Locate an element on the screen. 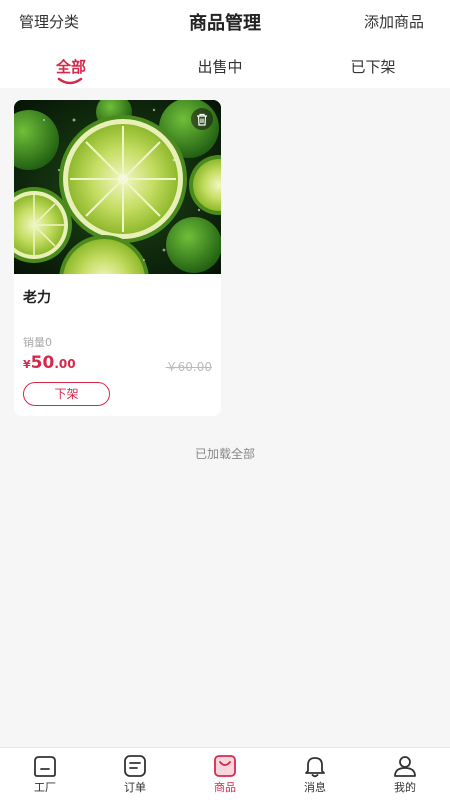  product-image is located at coordinates (117, 212).